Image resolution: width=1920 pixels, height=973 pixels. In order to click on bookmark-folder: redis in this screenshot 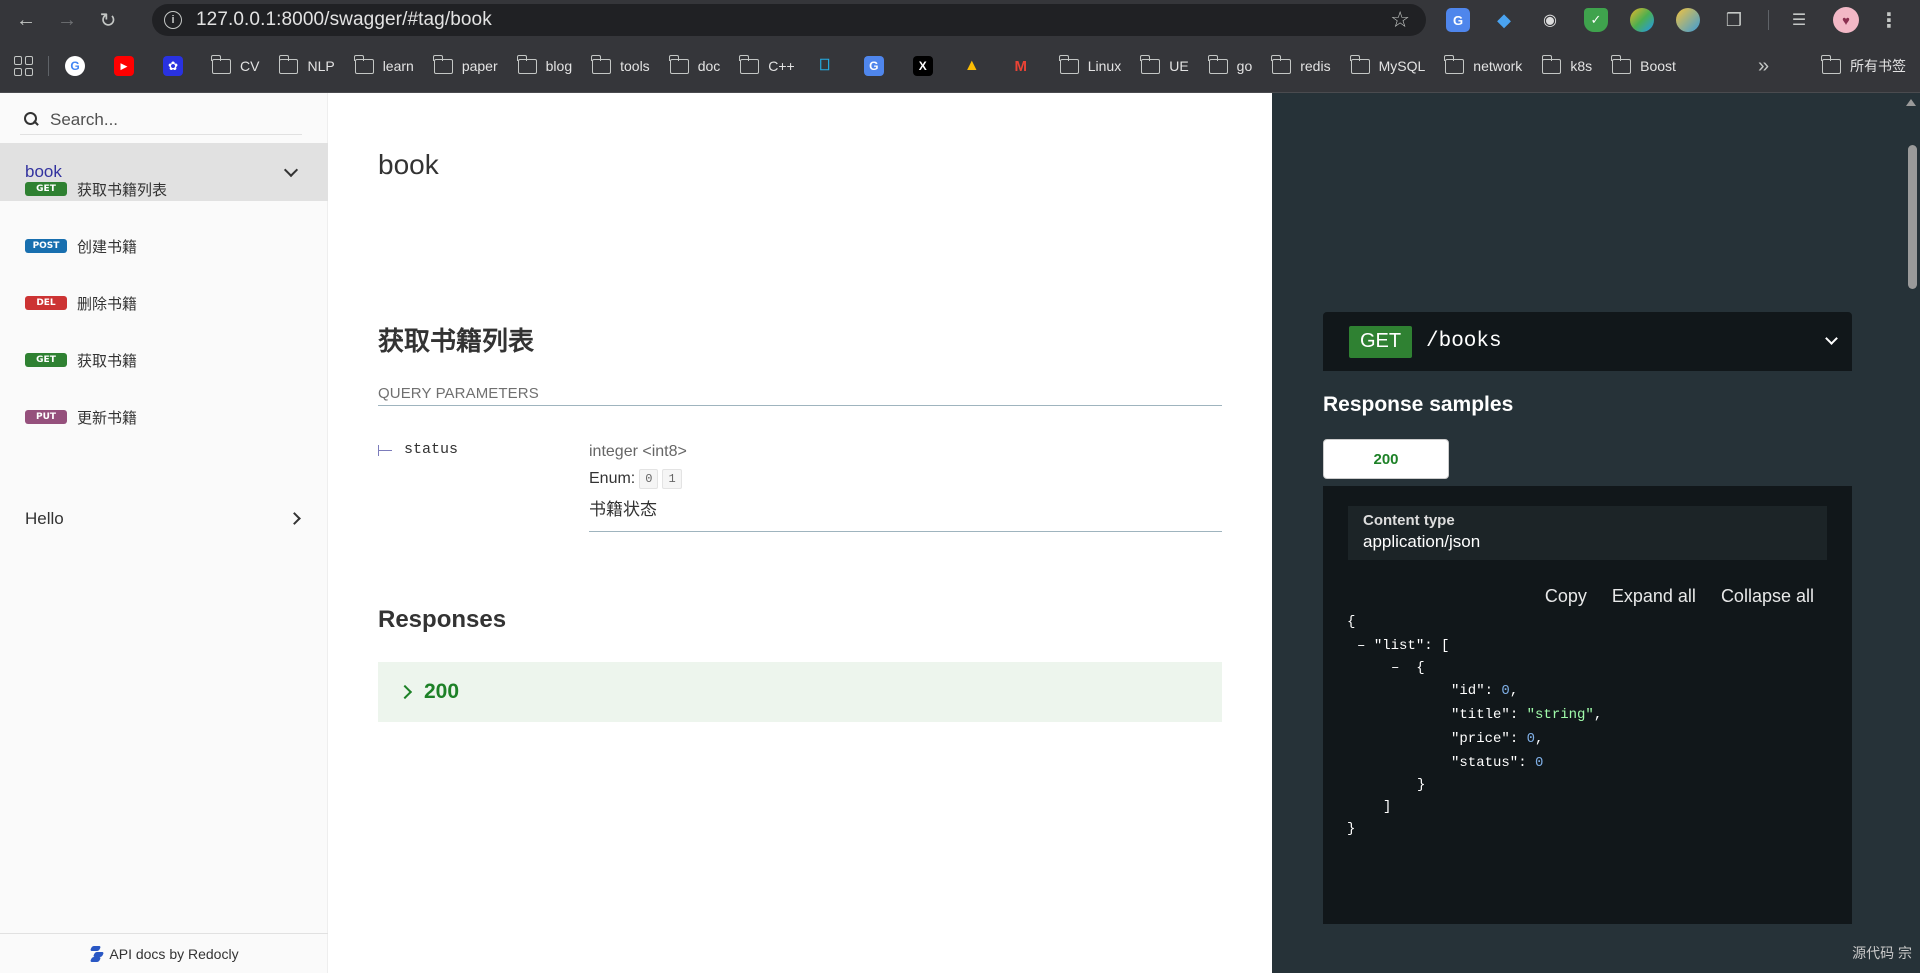, I will do `click(1301, 64)`.